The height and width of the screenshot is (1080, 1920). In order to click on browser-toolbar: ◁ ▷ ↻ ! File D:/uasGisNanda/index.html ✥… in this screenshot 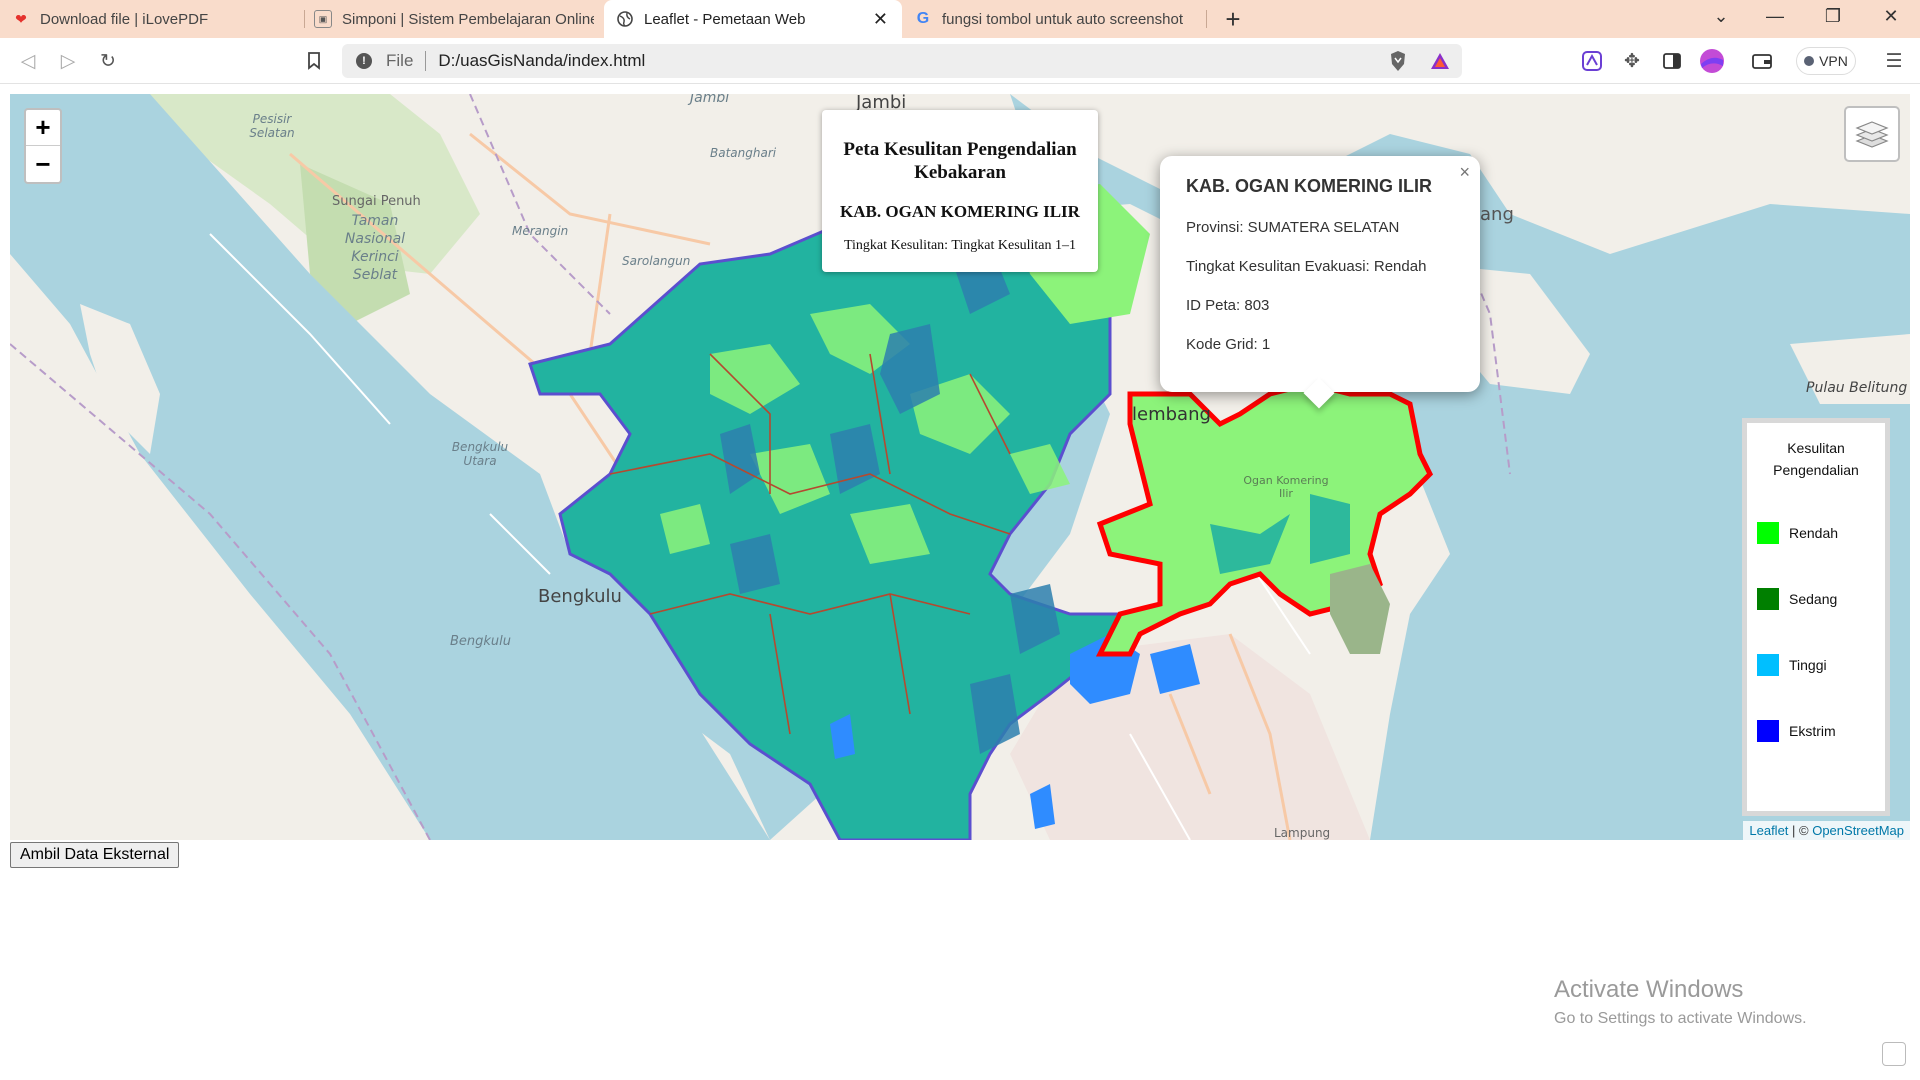, I will do `click(960, 61)`.